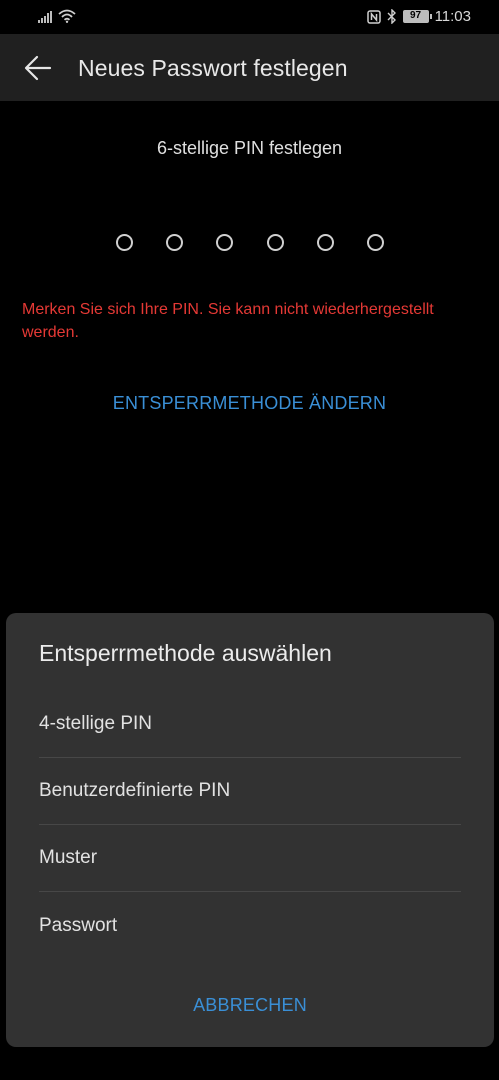 The width and height of the screenshot is (499, 1080). What do you see at coordinates (250, 1005) in the screenshot?
I see `cancel-button: ABBRECHEN` at bounding box center [250, 1005].